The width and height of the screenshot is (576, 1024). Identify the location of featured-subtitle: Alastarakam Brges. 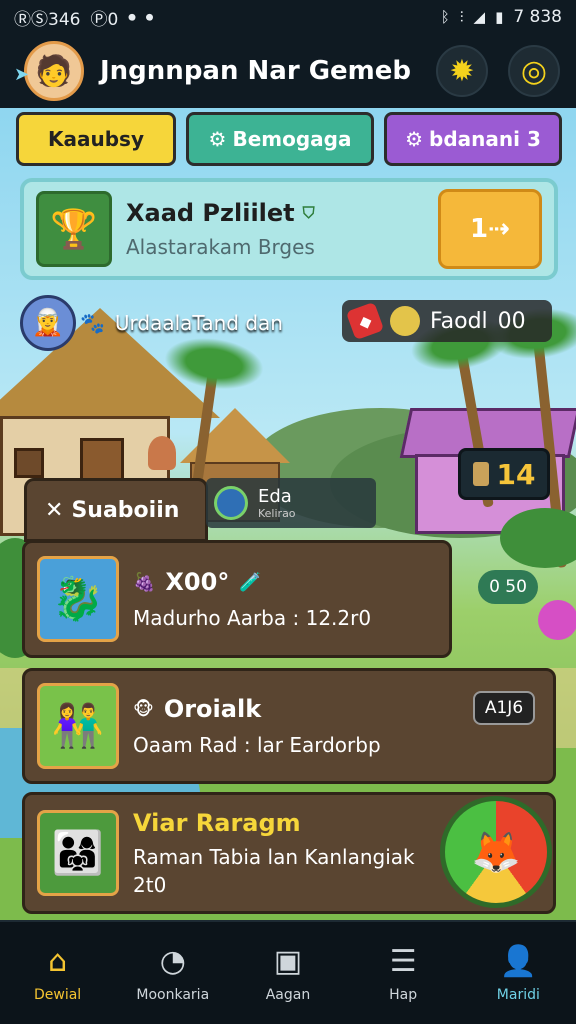
(220, 247).